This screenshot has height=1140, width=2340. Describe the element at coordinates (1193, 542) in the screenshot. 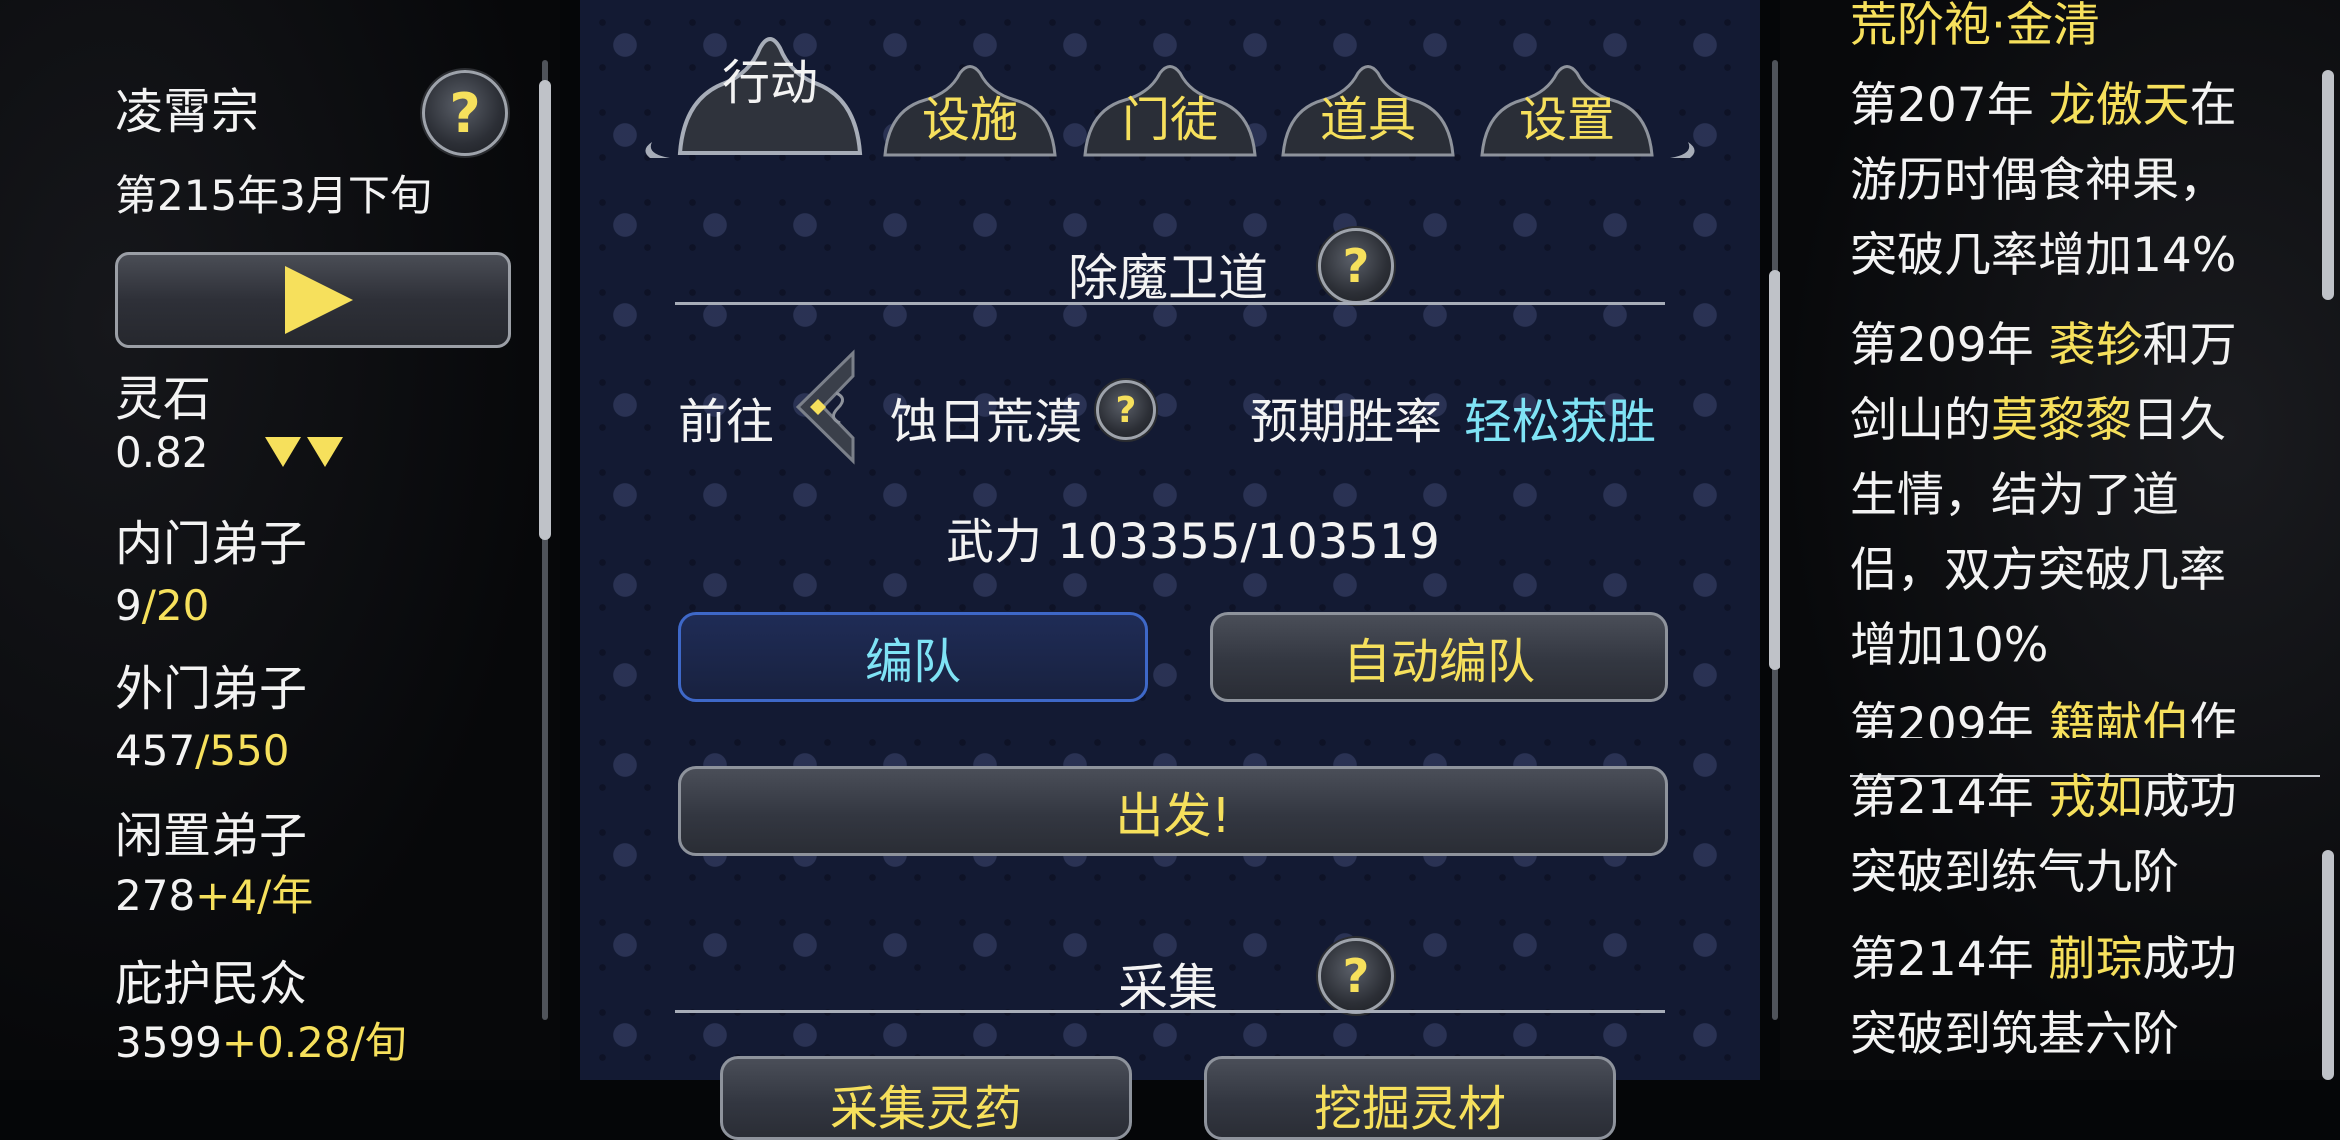

I see `power-text: 武力 103355/103519` at that location.